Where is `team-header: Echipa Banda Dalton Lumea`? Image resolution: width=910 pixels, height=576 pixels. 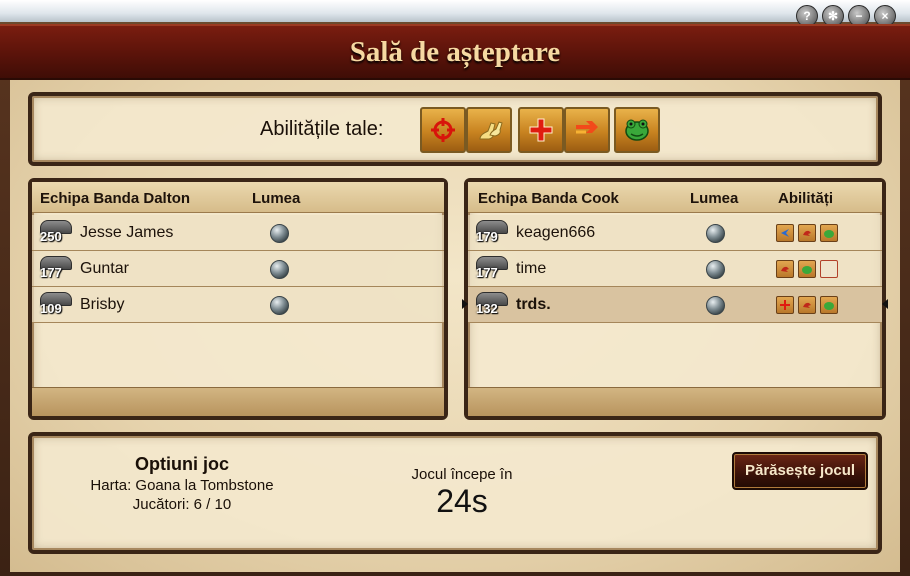 team-header: Echipa Banda Dalton Lumea is located at coordinates (238, 197).